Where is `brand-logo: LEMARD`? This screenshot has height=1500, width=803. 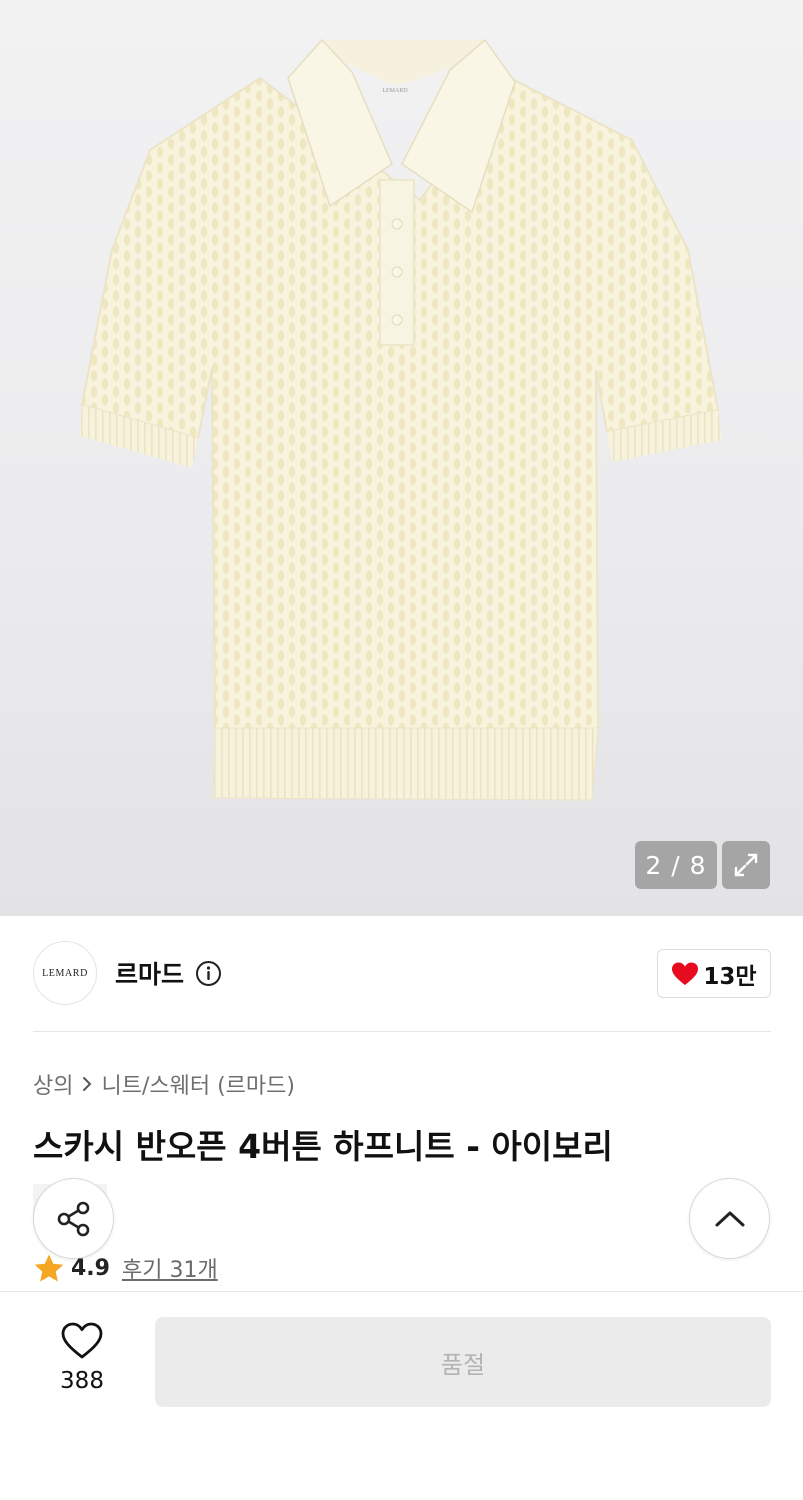
brand-logo: LEMARD is located at coordinates (65, 973).